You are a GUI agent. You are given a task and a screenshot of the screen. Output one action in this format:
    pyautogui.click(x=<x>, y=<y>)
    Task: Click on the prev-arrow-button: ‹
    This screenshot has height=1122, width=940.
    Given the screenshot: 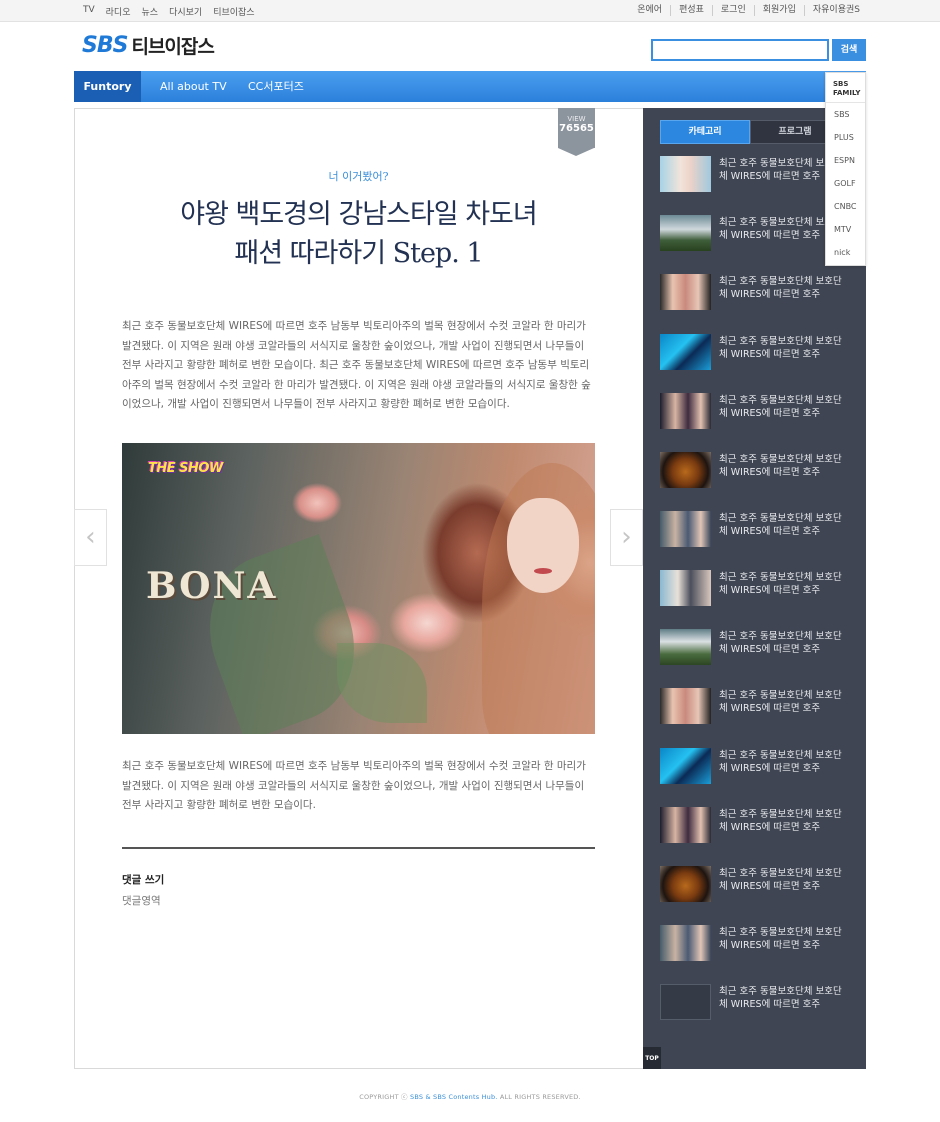 What is the action you would take?
    pyautogui.click(x=90, y=537)
    